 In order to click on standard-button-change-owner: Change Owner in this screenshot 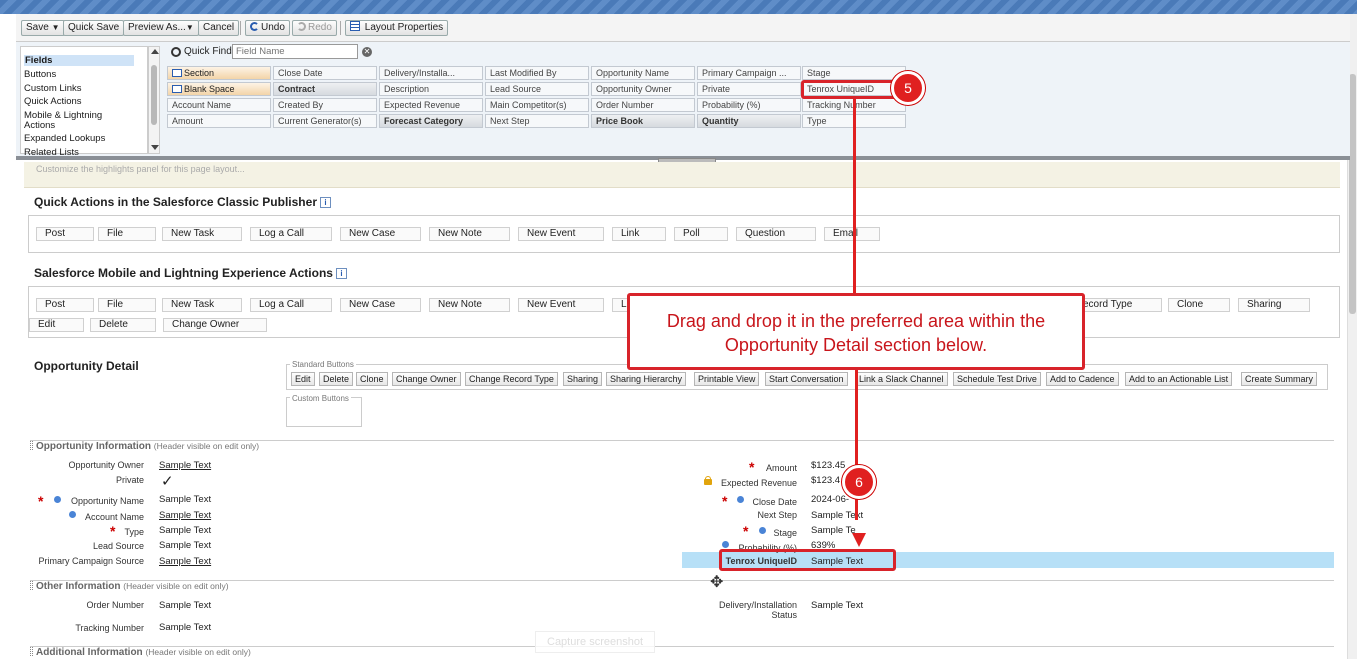, I will do `click(426, 379)`.